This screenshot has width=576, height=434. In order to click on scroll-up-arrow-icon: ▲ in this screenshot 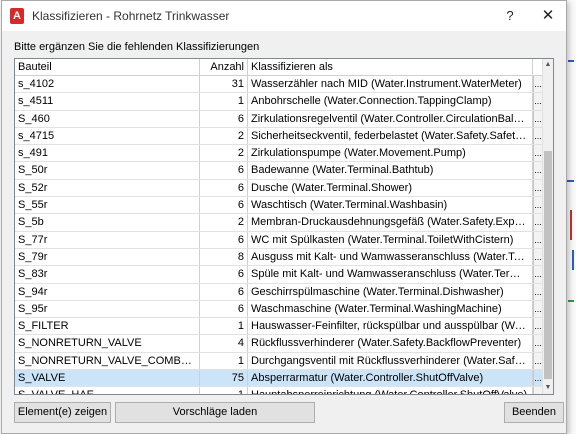, I will do `click(548, 65)`.